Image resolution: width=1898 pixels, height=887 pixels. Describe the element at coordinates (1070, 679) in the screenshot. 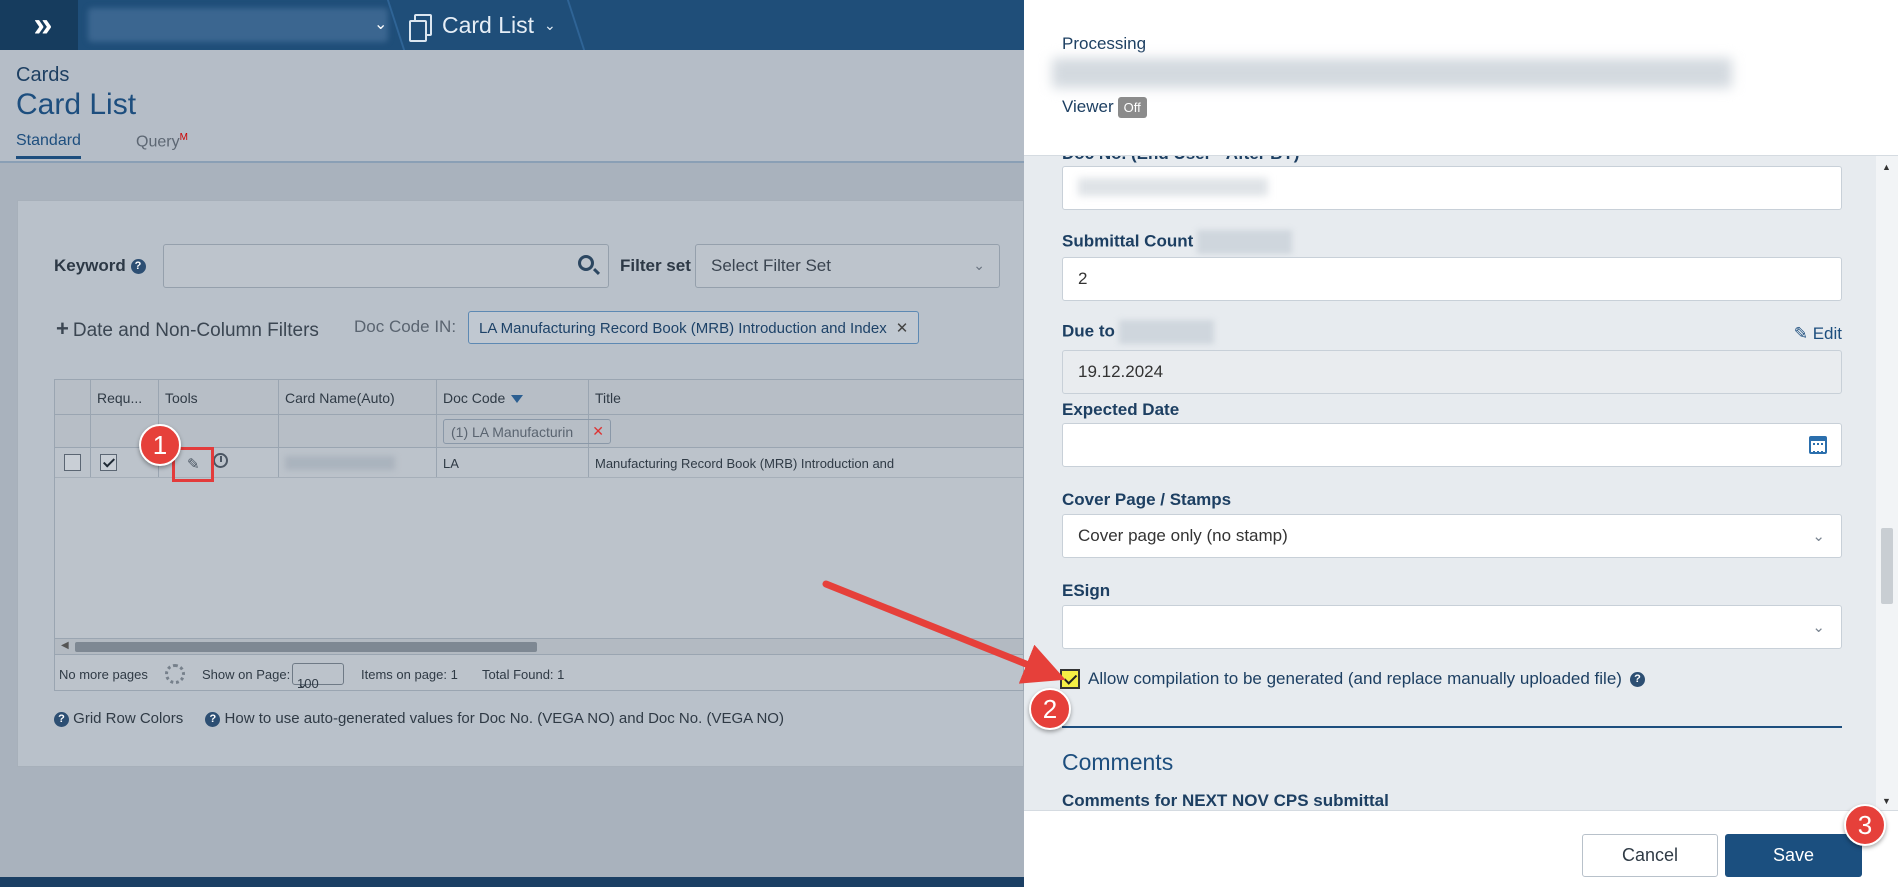

I see `allow-compilation-checkbox` at that location.